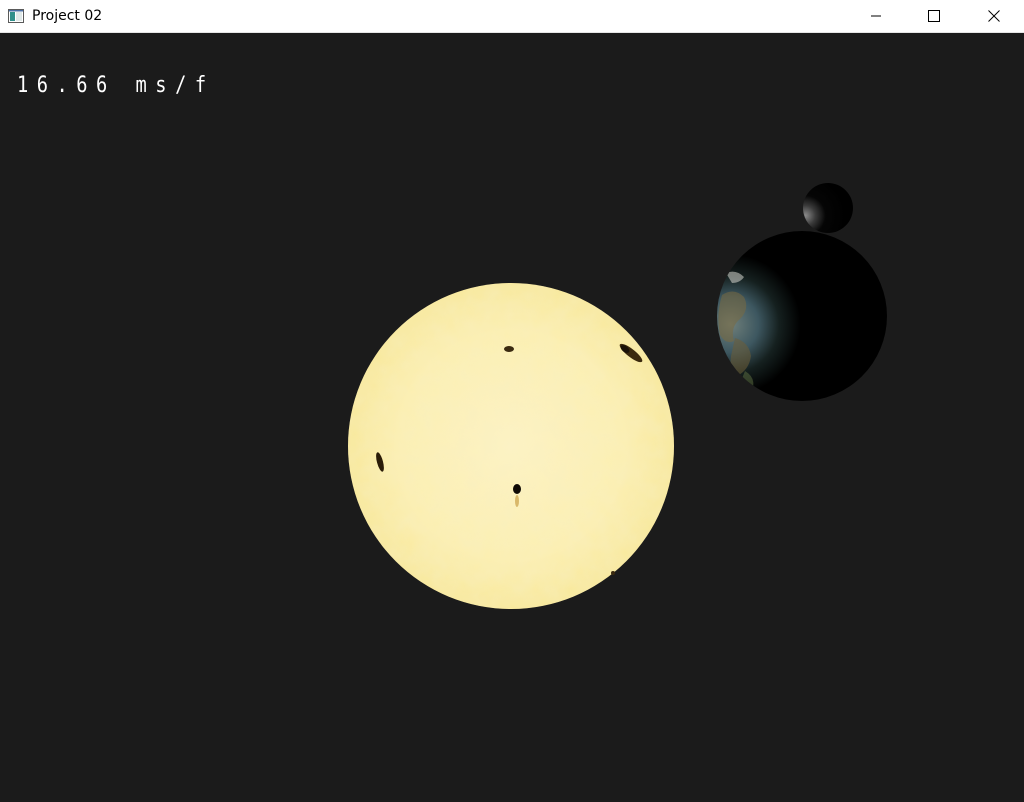  Describe the element at coordinates (512, 16) in the screenshot. I see `title-bar: Project 02` at that location.